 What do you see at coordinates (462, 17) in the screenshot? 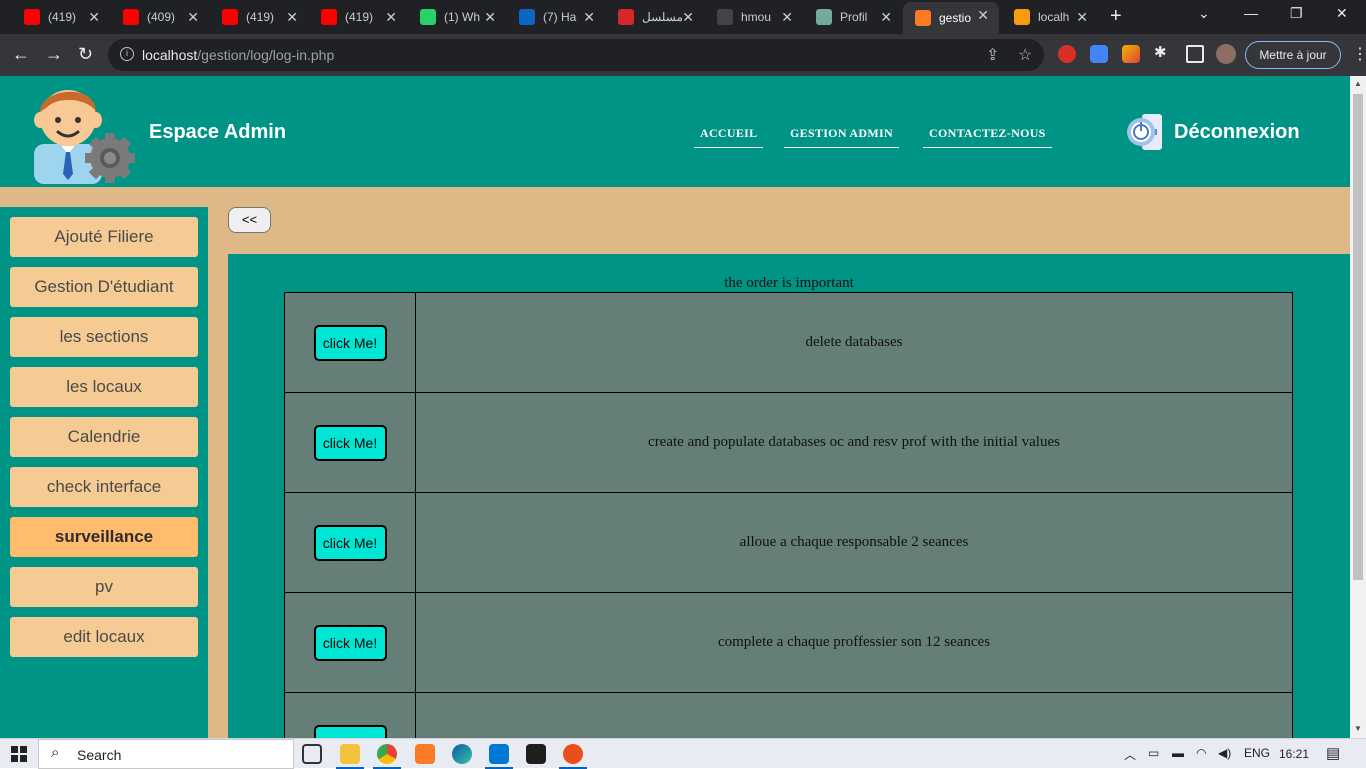
I see `tab-title: (1) Wh` at bounding box center [462, 17].